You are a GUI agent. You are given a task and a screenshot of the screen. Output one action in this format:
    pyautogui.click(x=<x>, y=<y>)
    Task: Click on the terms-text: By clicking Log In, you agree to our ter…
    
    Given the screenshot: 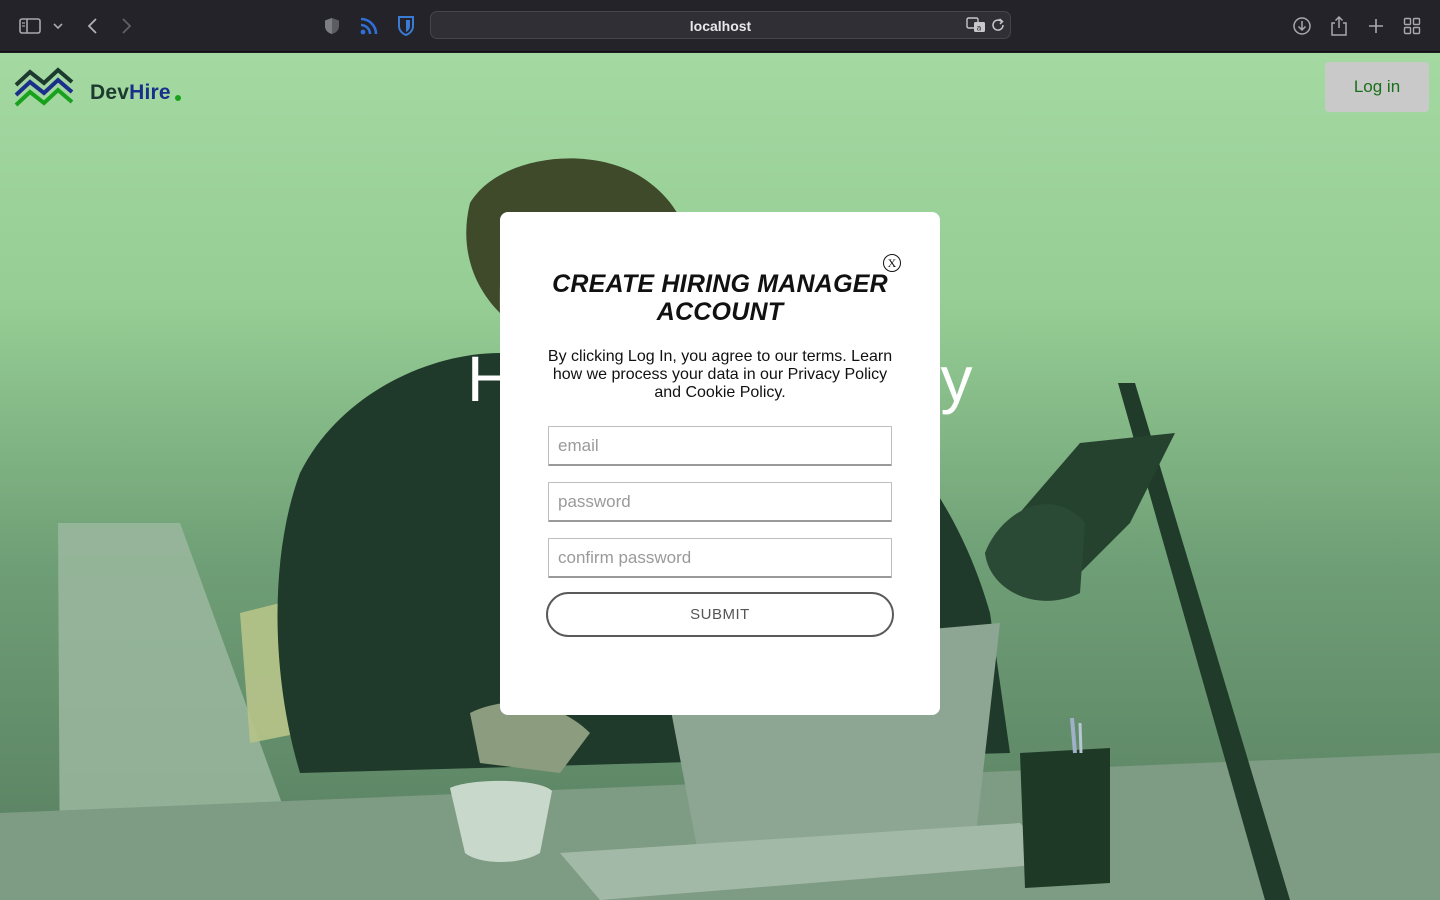 What is the action you would take?
    pyautogui.click(x=720, y=374)
    